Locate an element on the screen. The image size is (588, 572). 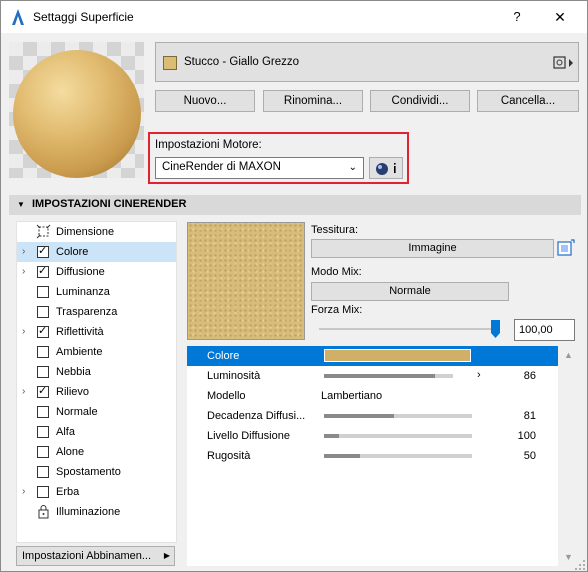
channel-item: Luminanza is located at coordinates (96, 292).